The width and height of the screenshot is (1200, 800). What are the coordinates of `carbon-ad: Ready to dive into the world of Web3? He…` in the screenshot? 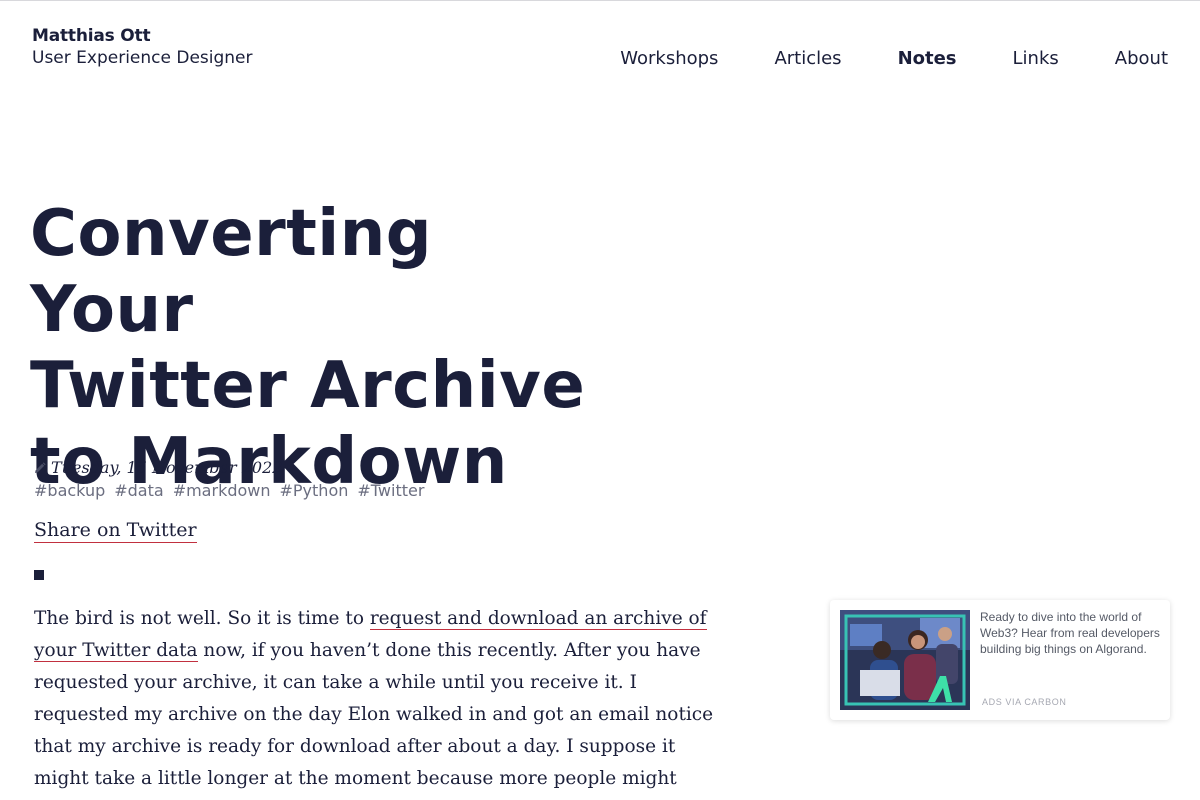 It's located at (1000, 660).